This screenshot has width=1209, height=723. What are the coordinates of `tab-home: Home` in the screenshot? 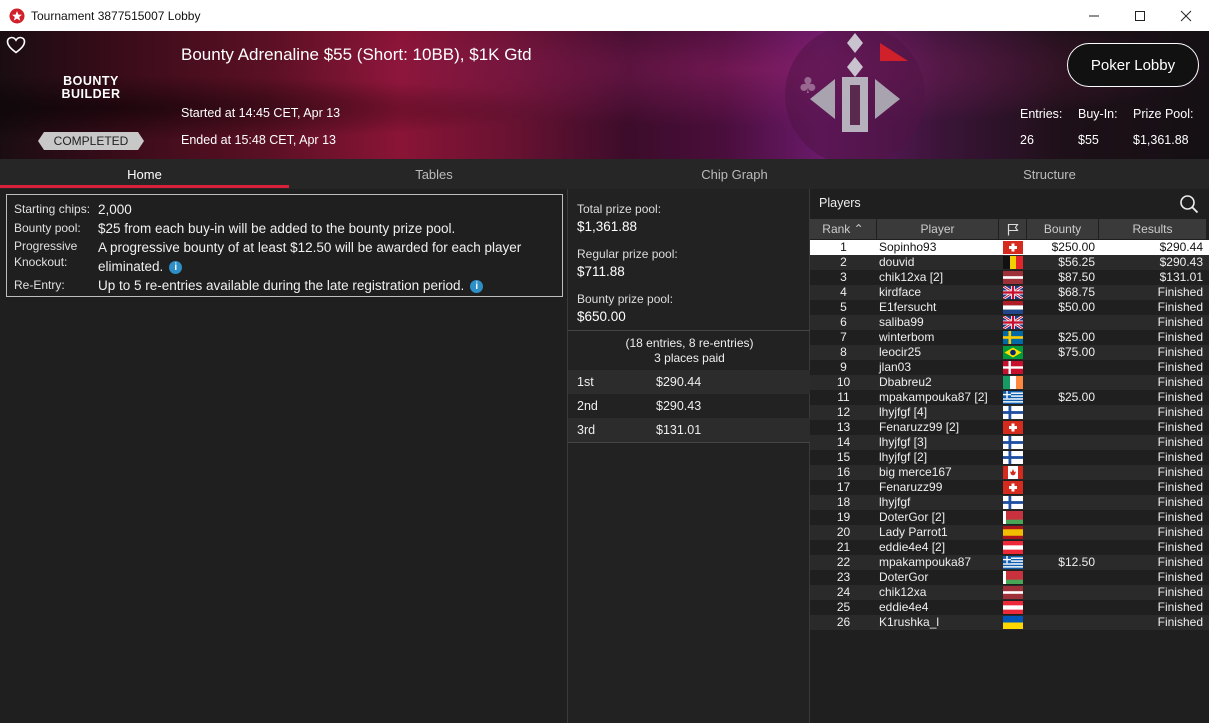 It's located at (144, 174).